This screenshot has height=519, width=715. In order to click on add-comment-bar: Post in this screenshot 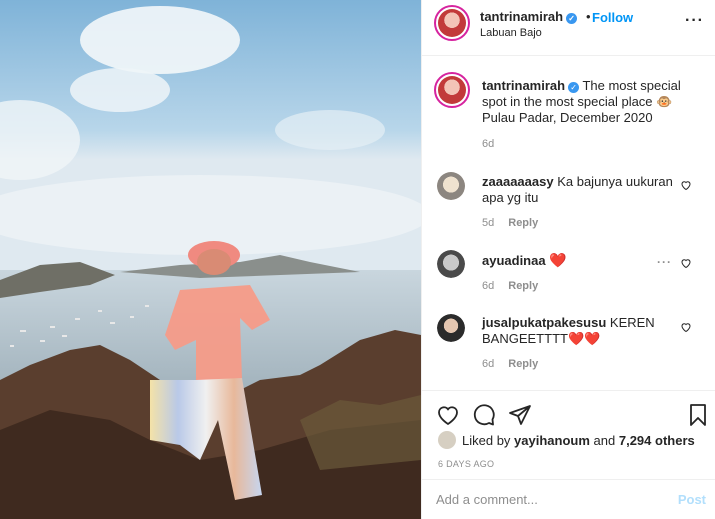, I will do `click(568, 499)`.